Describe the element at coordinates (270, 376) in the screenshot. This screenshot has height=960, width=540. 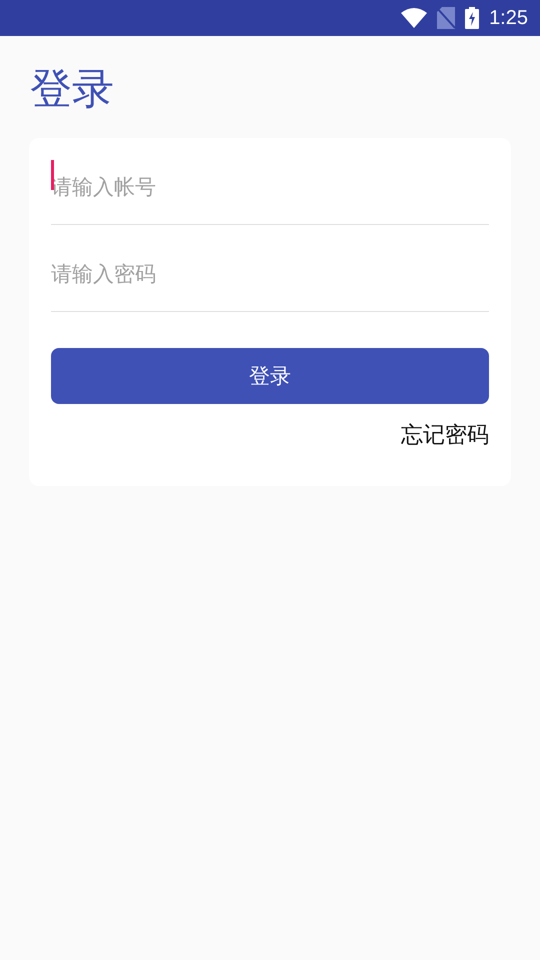
I see `login-button: 登录` at that location.